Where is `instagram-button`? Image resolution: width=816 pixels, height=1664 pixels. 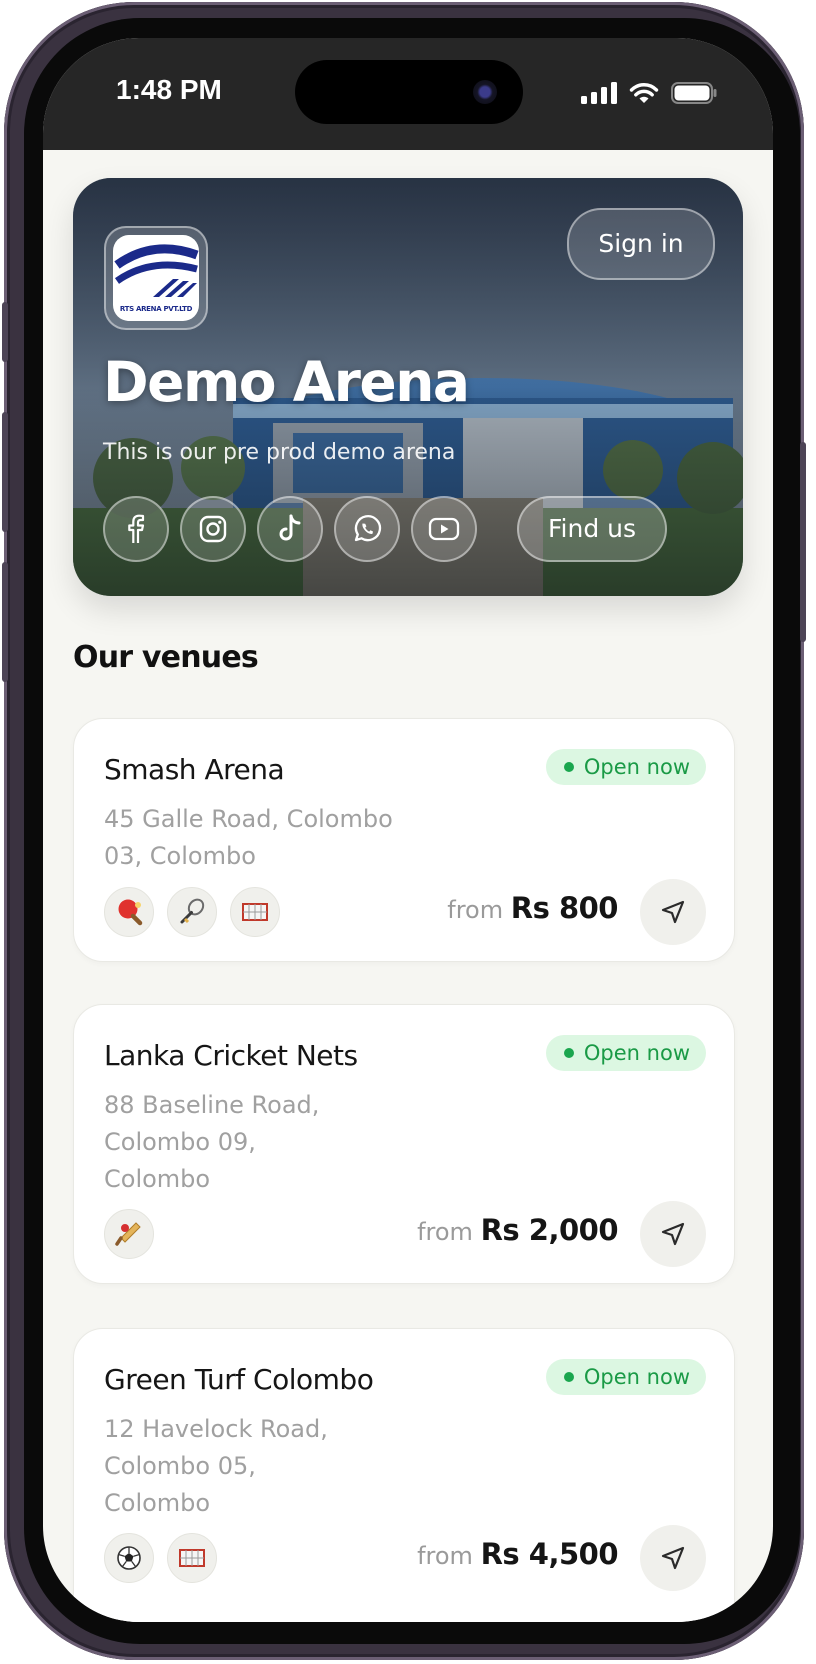 instagram-button is located at coordinates (213, 529).